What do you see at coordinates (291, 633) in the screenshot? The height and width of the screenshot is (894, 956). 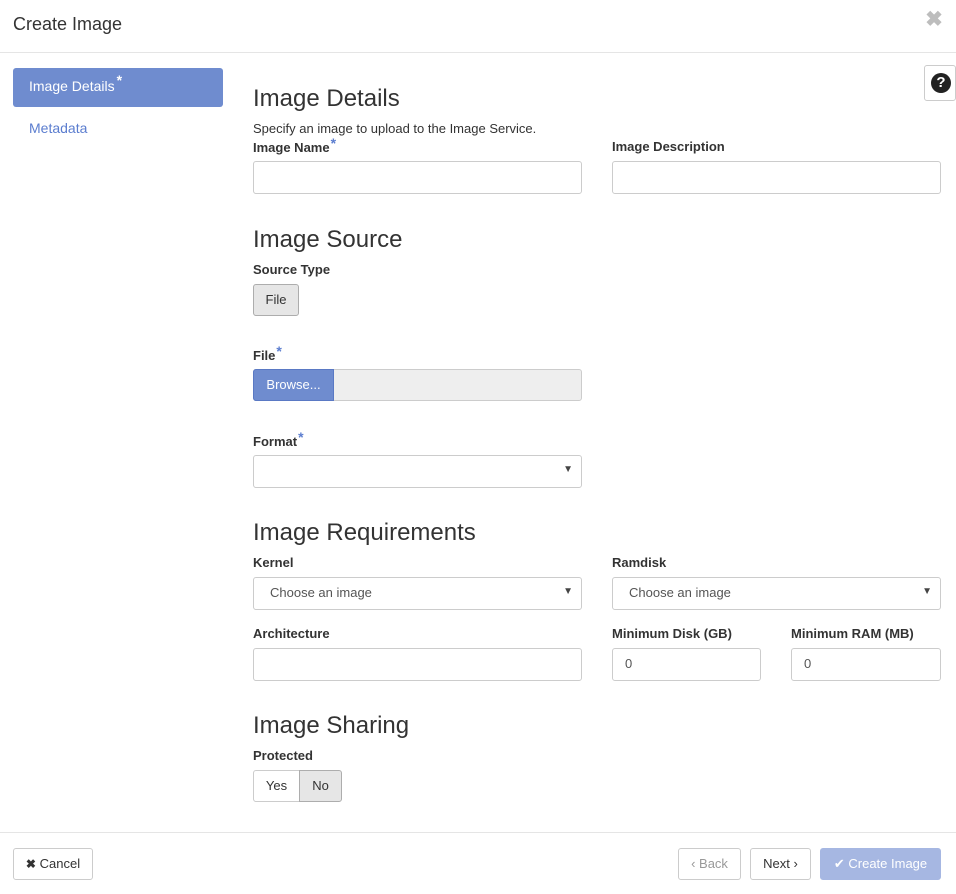 I see `architecture-label: Architecture` at bounding box center [291, 633].